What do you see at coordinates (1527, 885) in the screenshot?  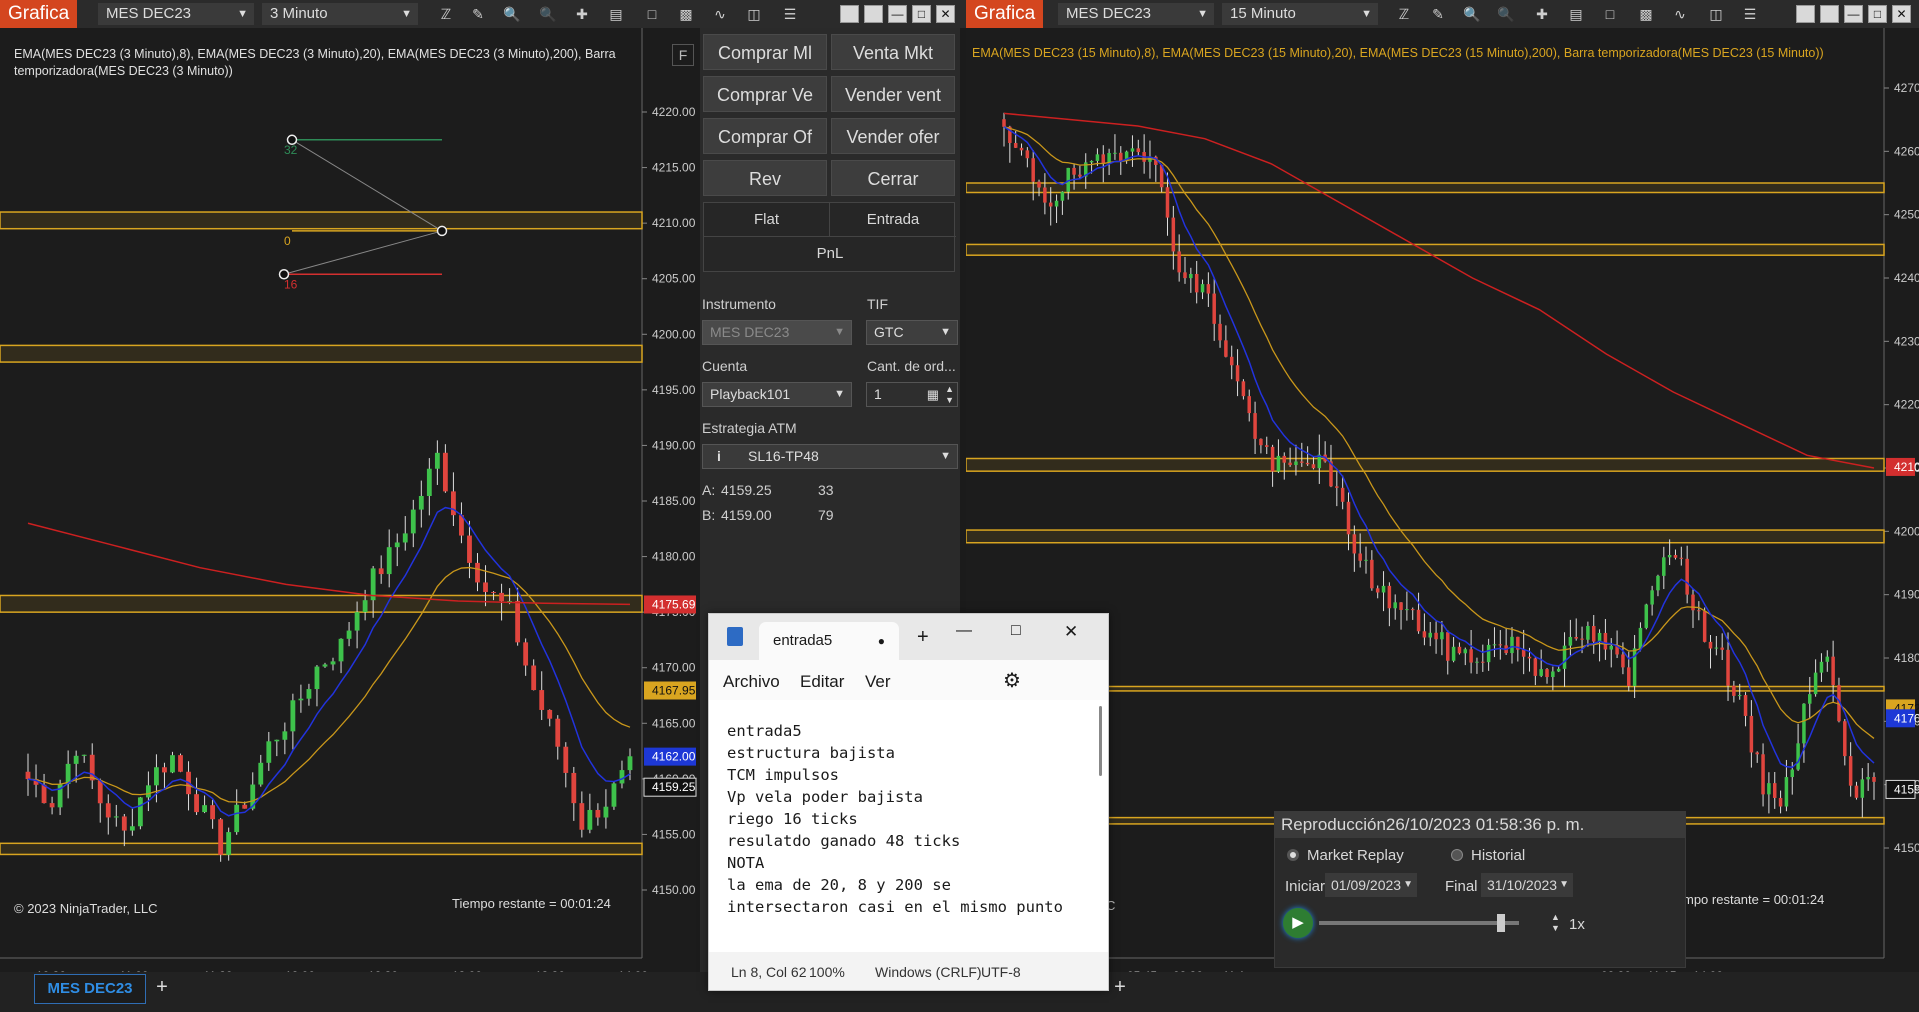 I see `end-date-select: 31/10/2023 ▼` at bounding box center [1527, 885].